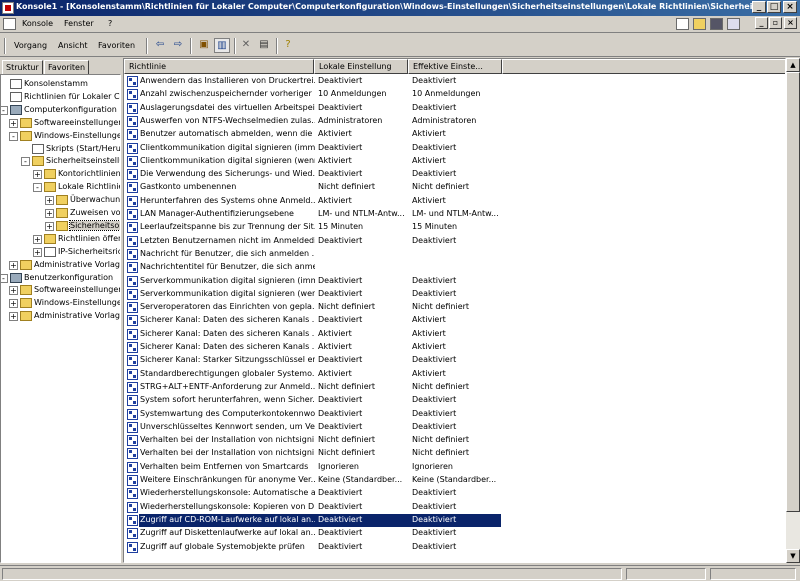 This screenshot has height=581, width=800. What do you see at coordinates (178, 45) in the screenshot?
I see `forward-arrow-icon: ⇨` at bounding box center [178, 45].